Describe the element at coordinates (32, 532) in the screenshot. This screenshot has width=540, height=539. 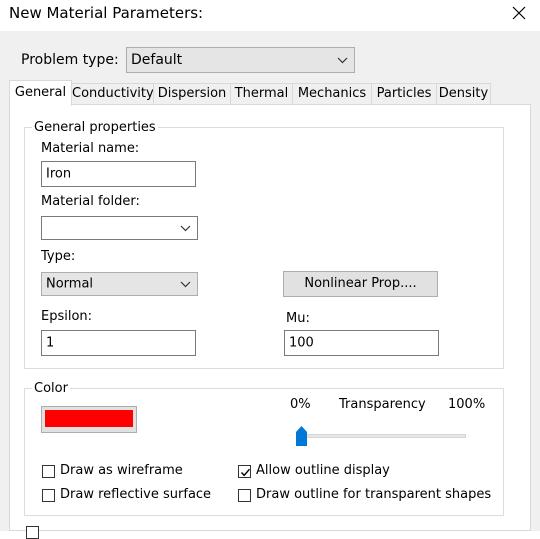
I see `partial-checkbox` at that location.